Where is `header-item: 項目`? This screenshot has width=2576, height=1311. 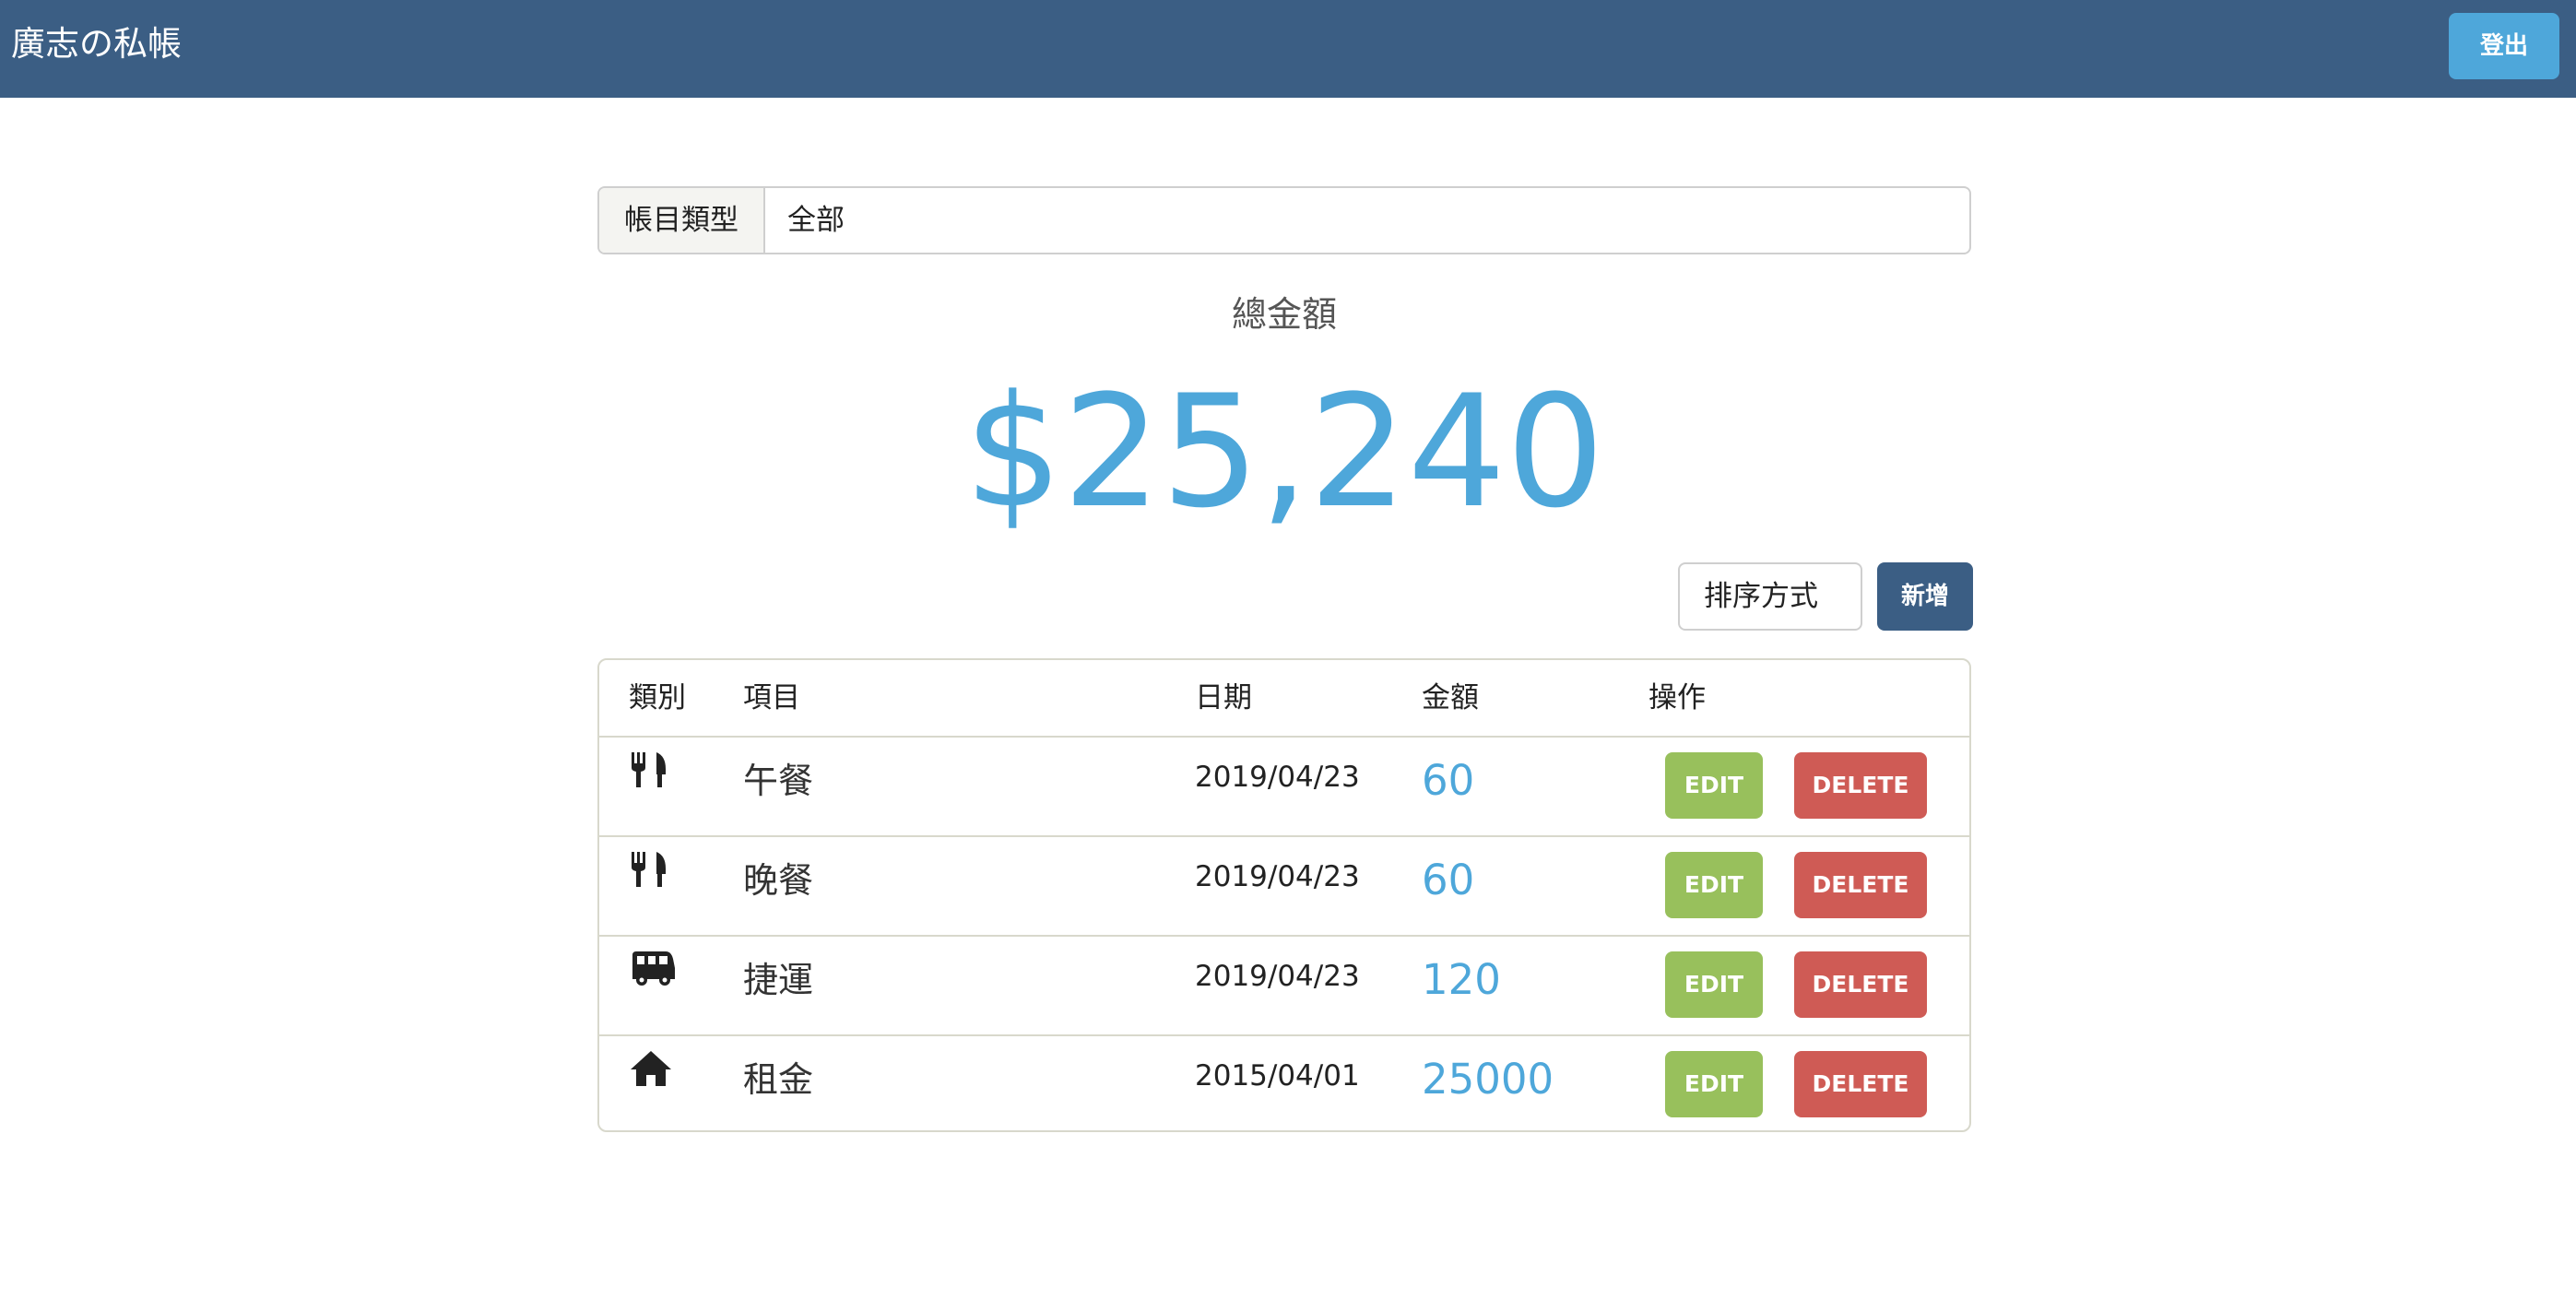
header-item: 項目 is located at coordinates (771, 698).